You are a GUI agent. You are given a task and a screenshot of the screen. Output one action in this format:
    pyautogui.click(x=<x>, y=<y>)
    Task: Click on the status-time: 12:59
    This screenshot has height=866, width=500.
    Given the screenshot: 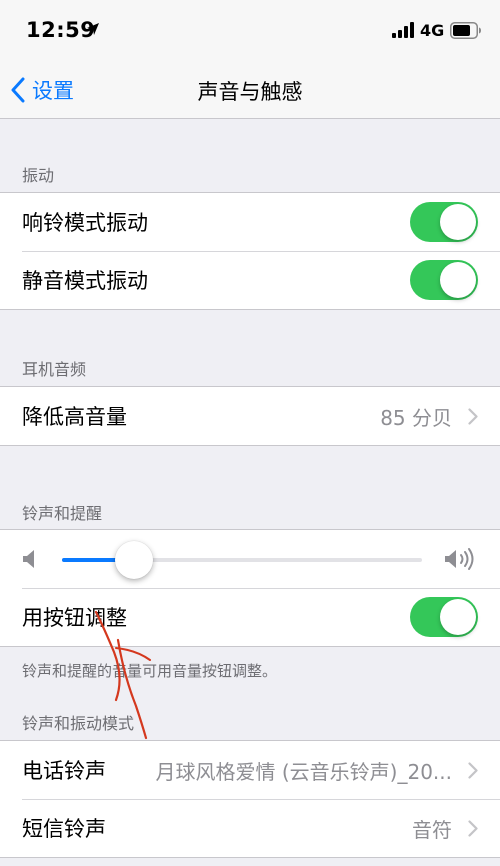 What is the action you would take?
    pyautogui.click(x=61, y=30)
    